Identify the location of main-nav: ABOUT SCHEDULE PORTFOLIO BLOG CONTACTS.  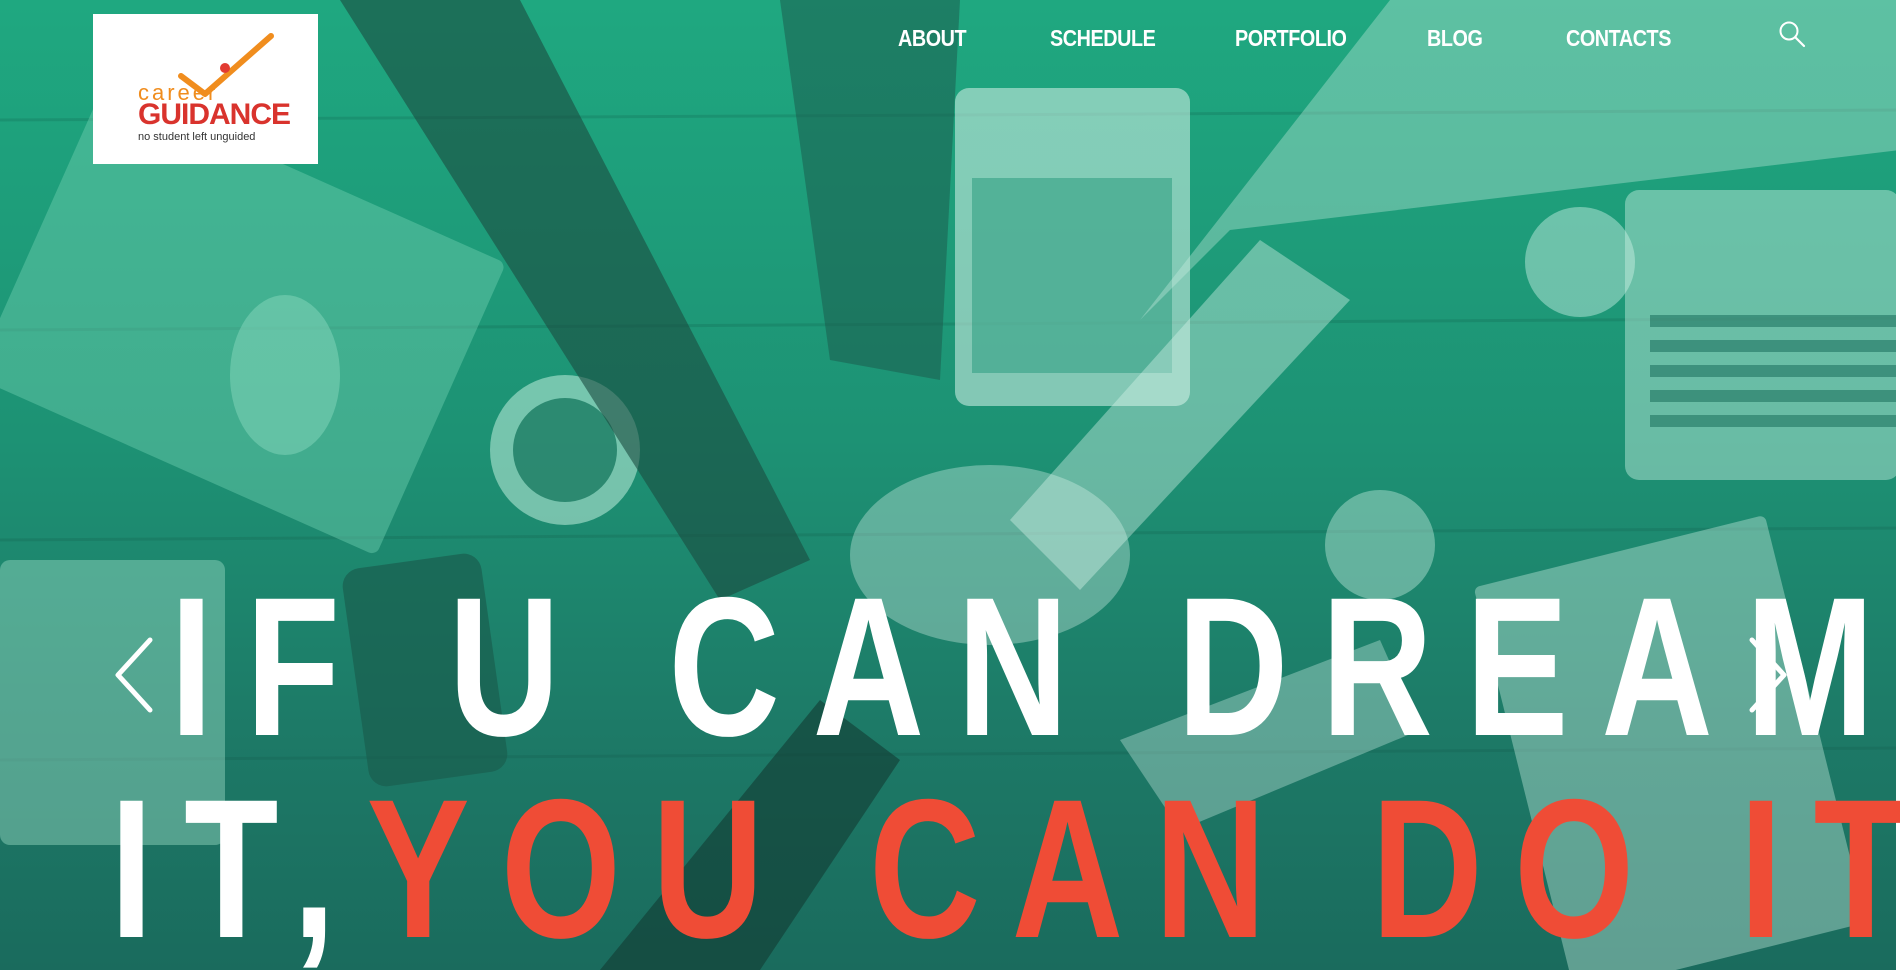
(950, 38).